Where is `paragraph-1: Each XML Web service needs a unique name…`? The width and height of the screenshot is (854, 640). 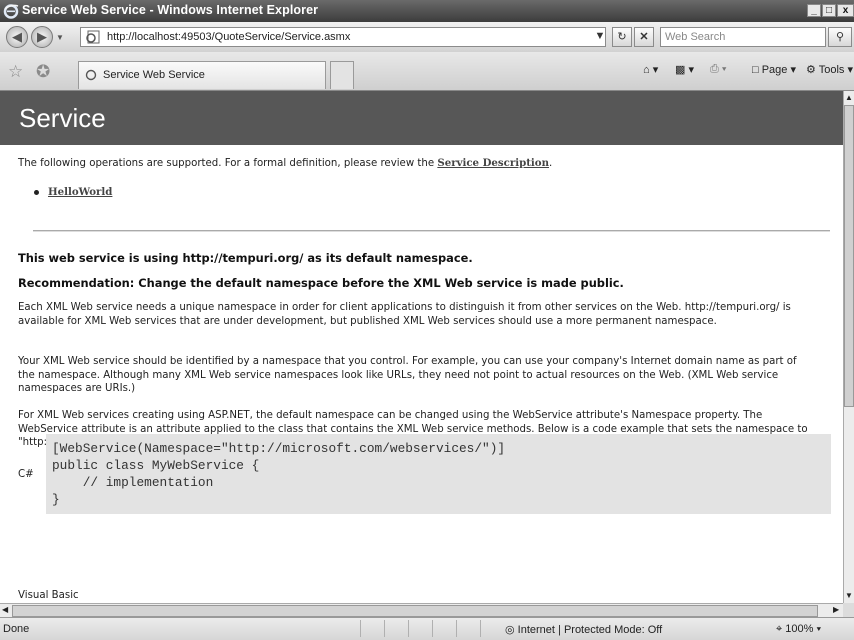
paragraph-1: Each XML Web service needs a unique name… is located at coordinates (404, 314).